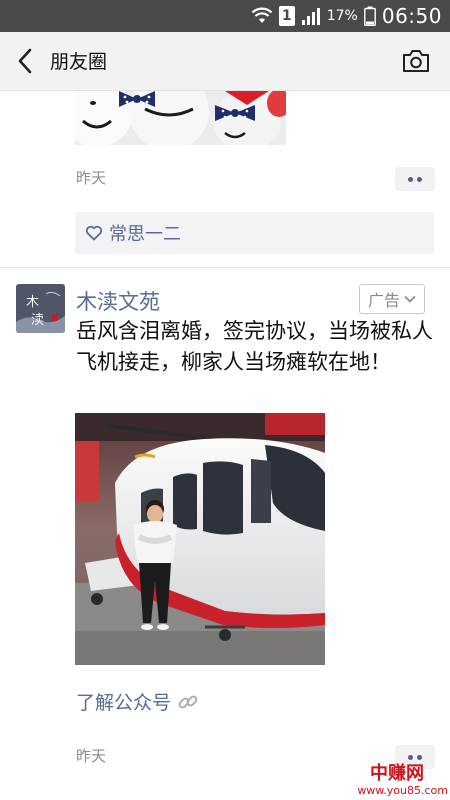  I want to click on learn-official-account-link: 了解公众号, so click(137, 701).